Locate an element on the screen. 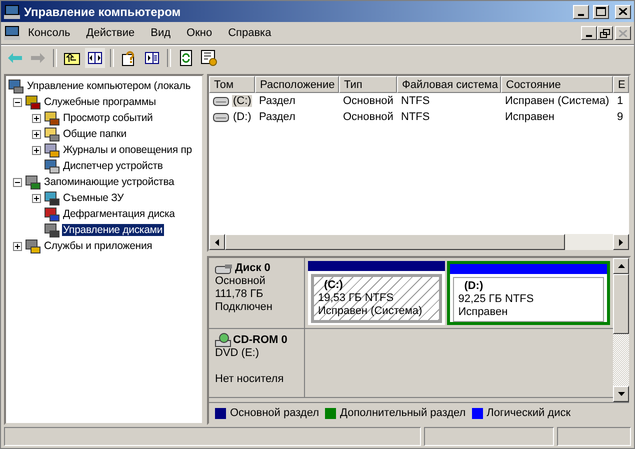 The height and width of the screenshot is (449, 635). column-header: Том is located at coordinates (232, 84).